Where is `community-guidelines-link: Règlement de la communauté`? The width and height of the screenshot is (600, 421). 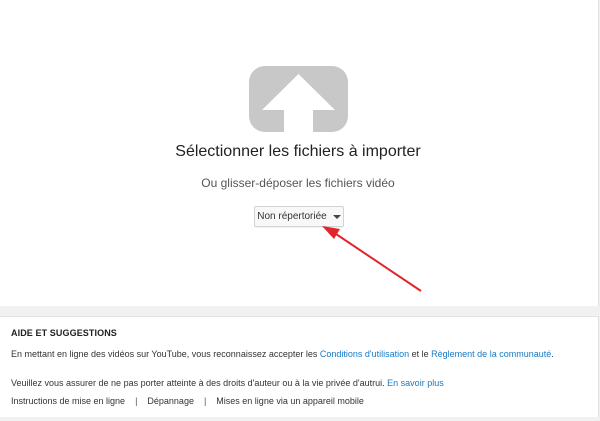 community-guidelines-link: Règlement de la communauté is located at coordinates (491, 354).